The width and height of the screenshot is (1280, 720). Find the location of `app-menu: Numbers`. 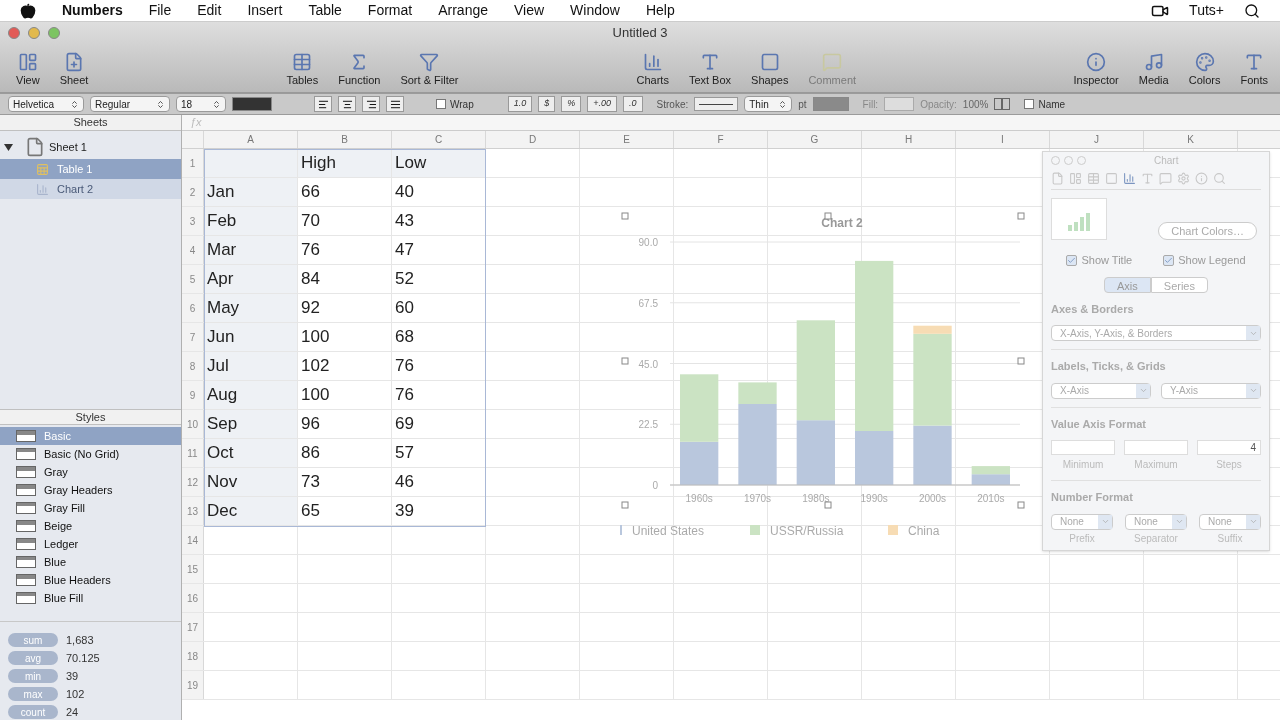

app-menu: Numbers is located at coordinates (92, 10).